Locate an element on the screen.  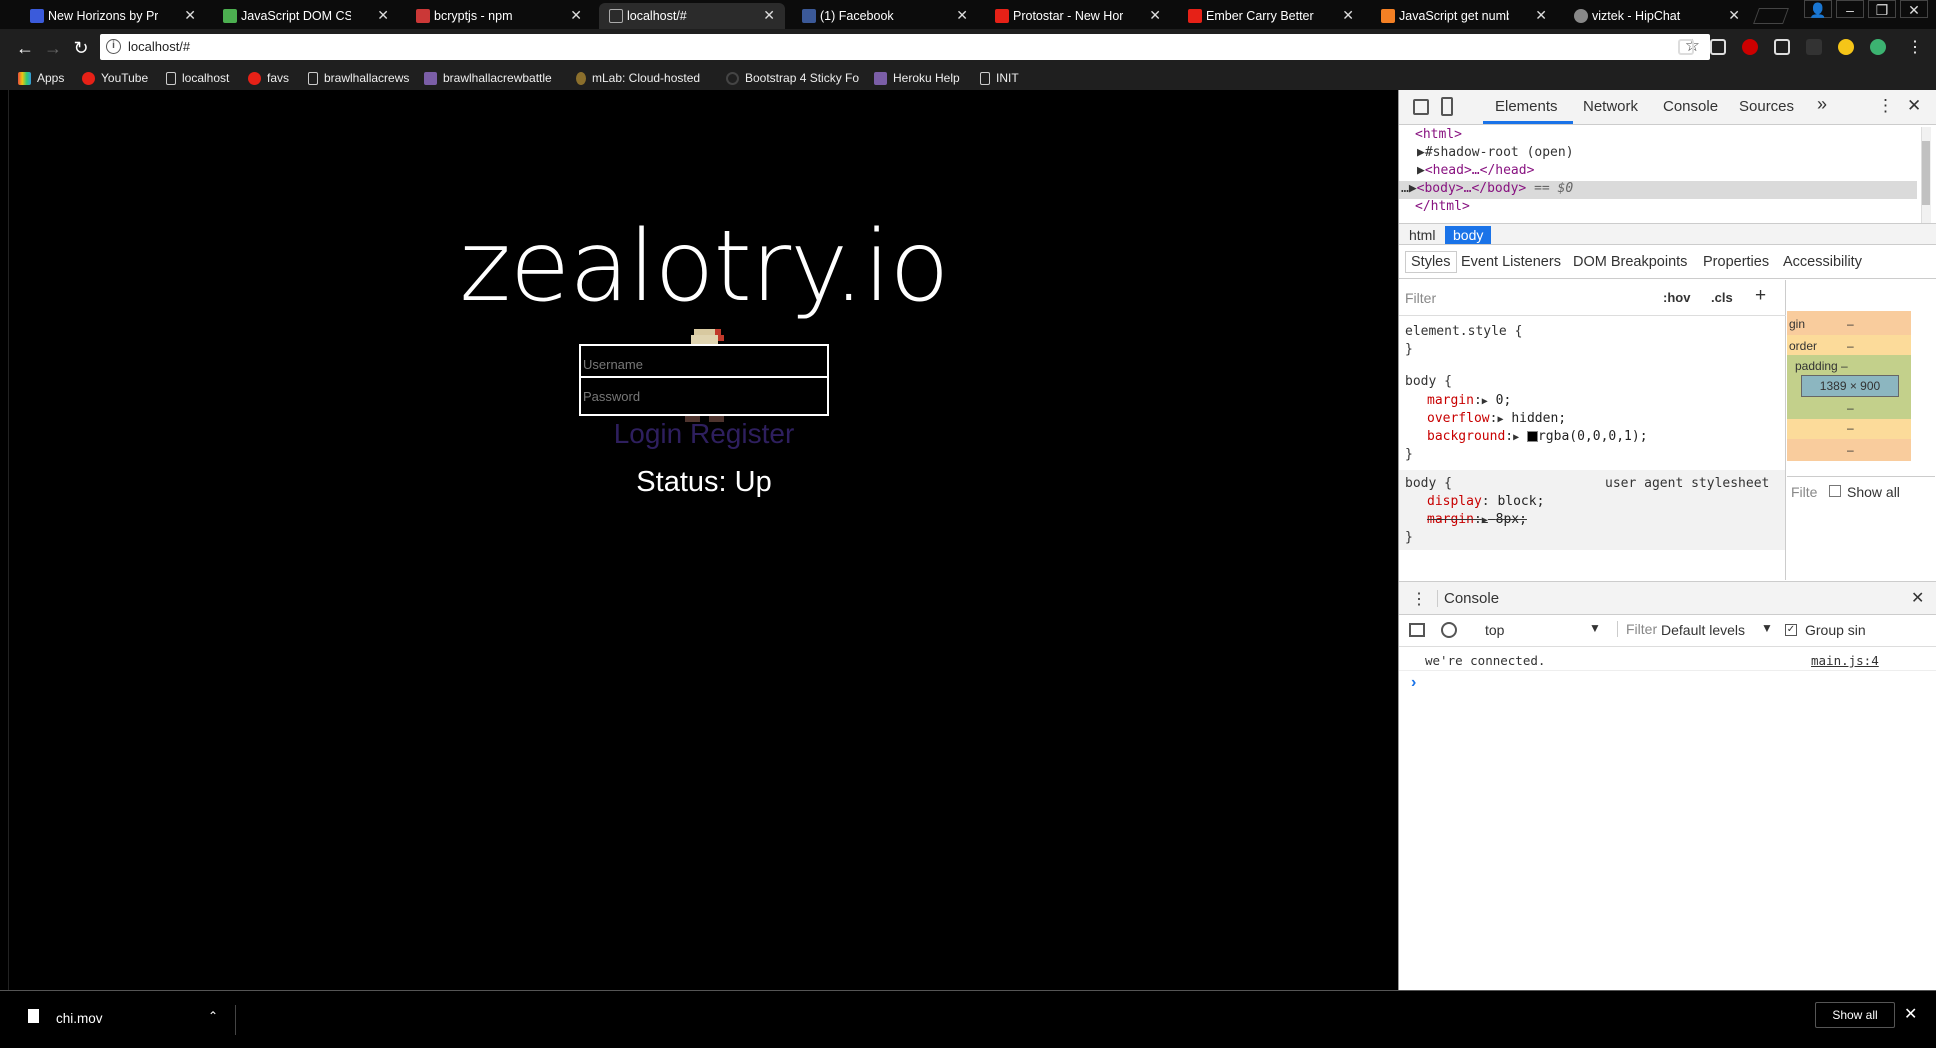
restore-button: ❐ is located at coordinates (1882, 9).